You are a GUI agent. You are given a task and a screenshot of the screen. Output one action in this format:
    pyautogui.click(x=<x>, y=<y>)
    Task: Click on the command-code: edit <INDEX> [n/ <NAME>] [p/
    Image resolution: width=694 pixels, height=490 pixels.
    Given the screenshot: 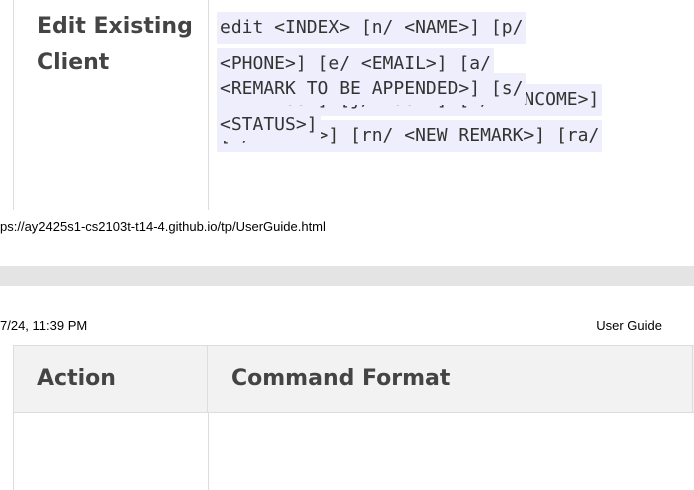 What is the action you would take?
    pyautogui.click(x=372, y=28)
    